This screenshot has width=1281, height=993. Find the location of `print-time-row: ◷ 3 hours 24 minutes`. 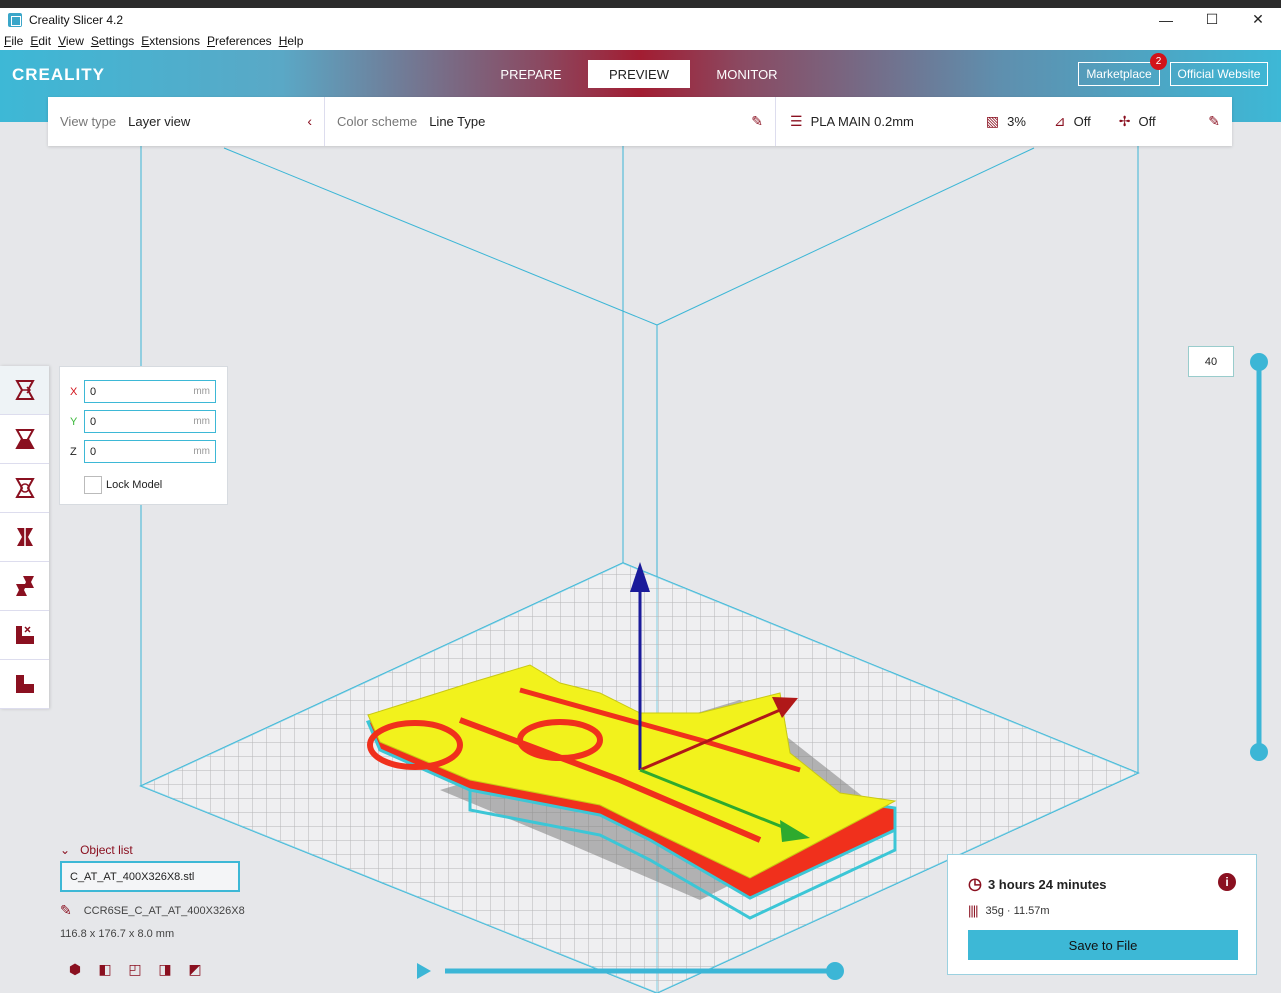

print-time-row: ◷ 3 hours 24 minutes is located at coordinates (1037, 884).